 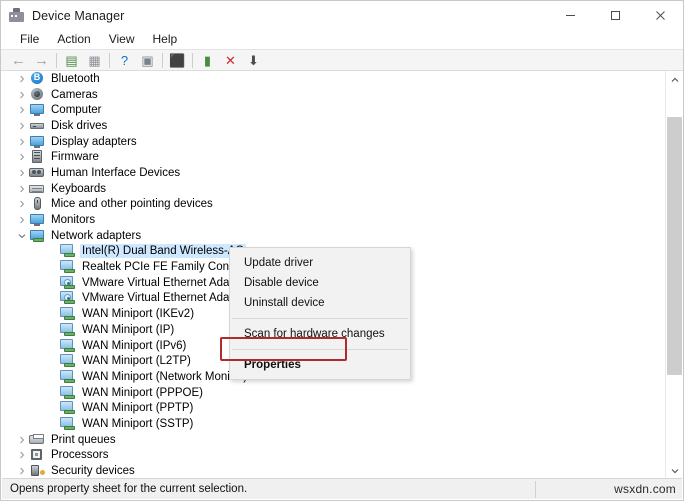 What do you see at coordinates (334, 126) in the screenshot?
I see `tree-item: Disk drives` at bounding box center [334, 126].